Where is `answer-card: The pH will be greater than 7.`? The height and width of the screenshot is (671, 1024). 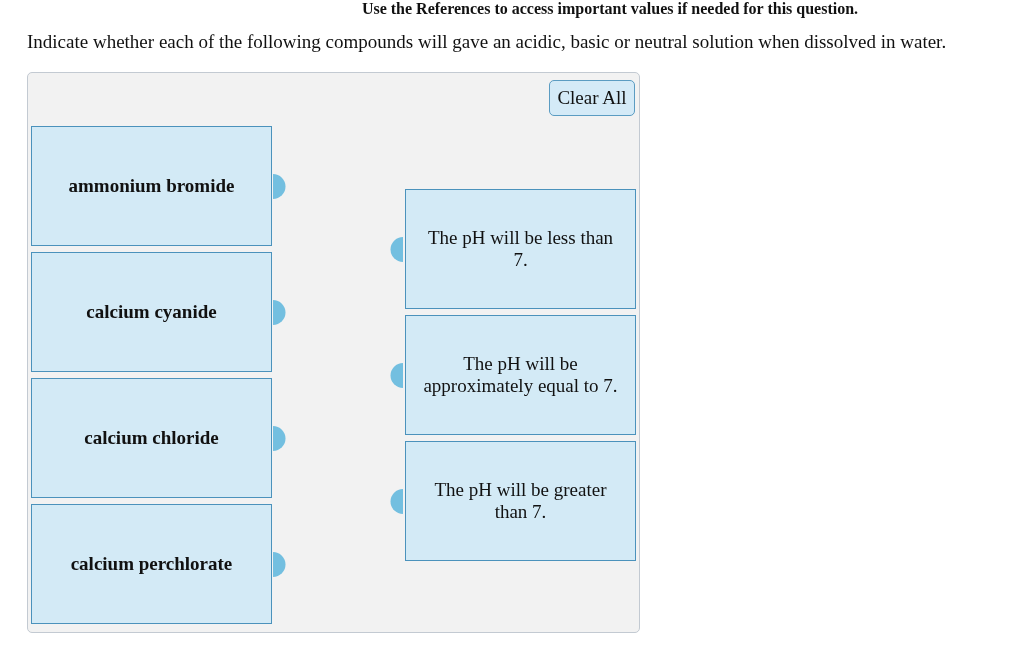
answer-card: The pH will be greater than 7. is located at coordinates (520, 501).